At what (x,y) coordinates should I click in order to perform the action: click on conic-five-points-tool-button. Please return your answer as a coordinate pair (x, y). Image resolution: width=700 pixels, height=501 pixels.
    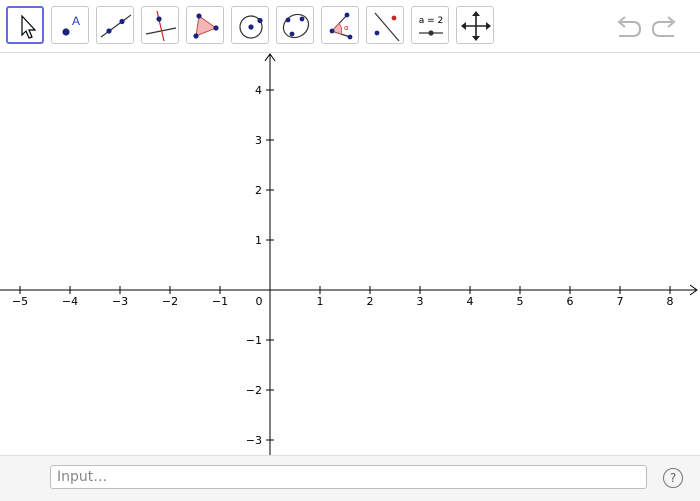
    Looking at the image, I should click on (295, 25).